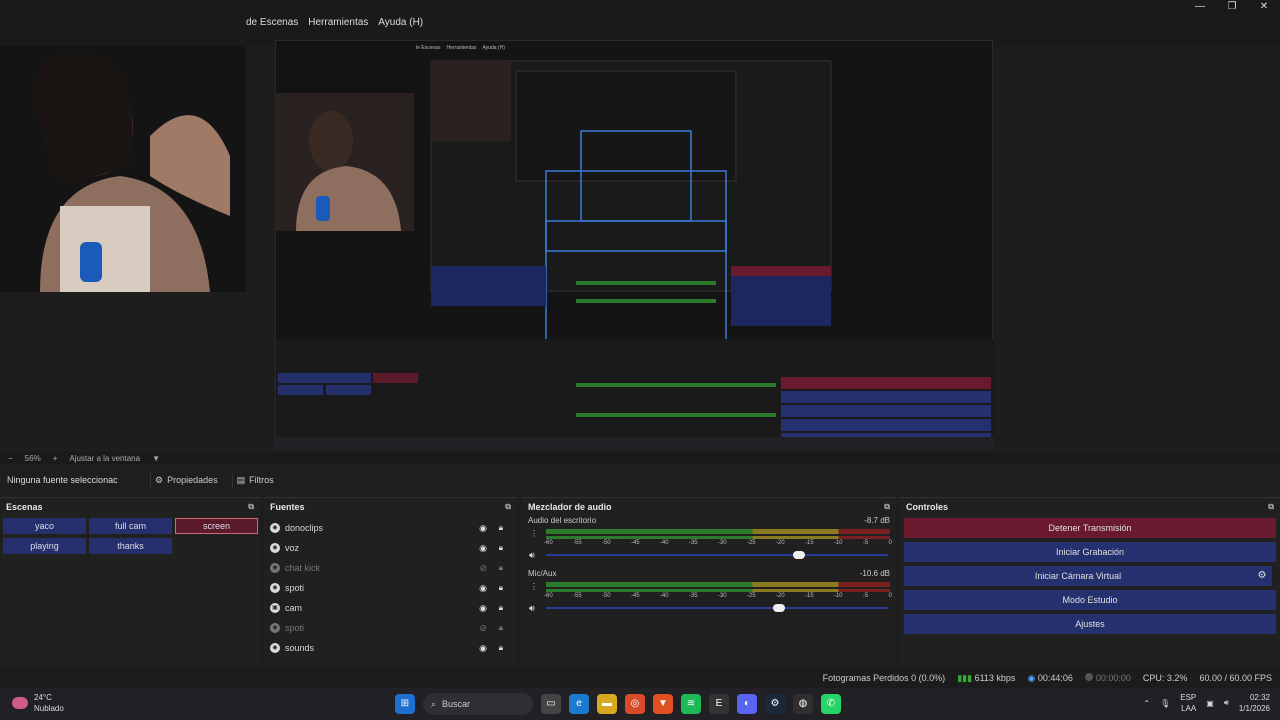  Describe the element at coordinates (186, 480) in the screenshot. I see `properties-button: ⚙ Propiedades` at that location.